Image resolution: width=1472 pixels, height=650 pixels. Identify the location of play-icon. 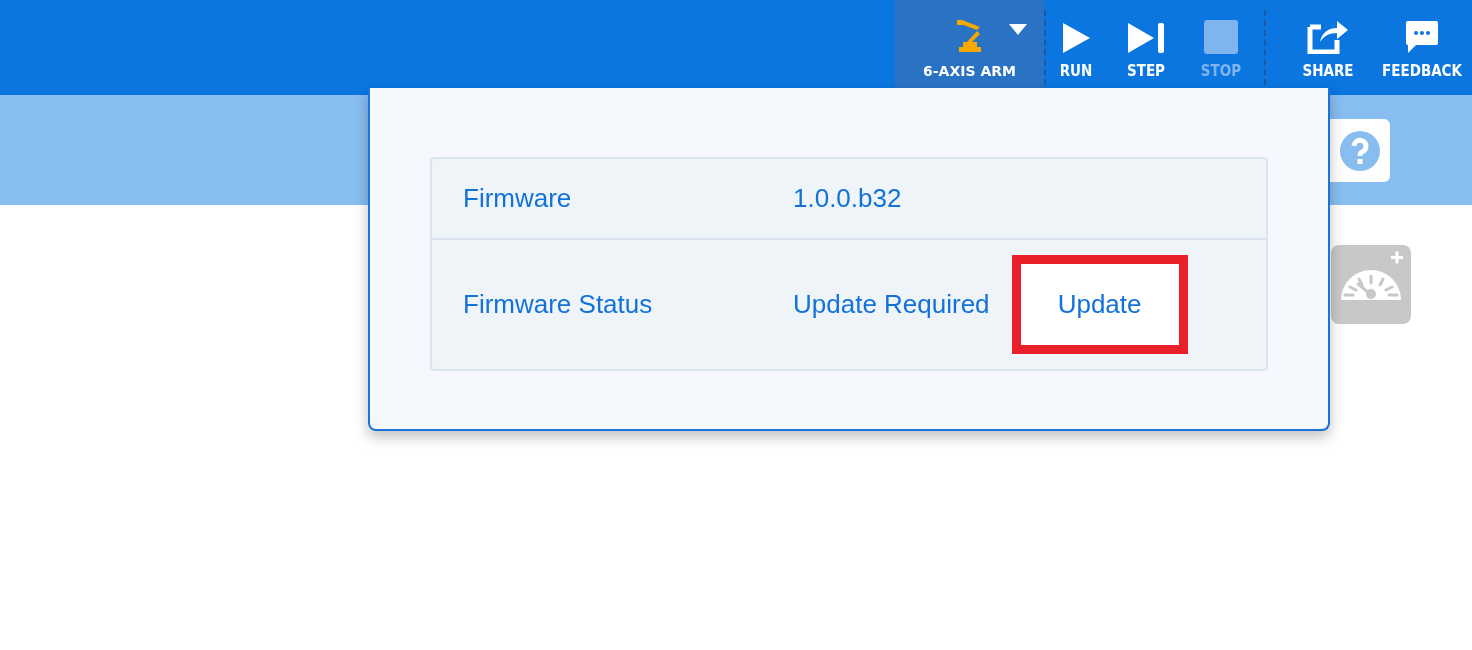
(1076, 38).